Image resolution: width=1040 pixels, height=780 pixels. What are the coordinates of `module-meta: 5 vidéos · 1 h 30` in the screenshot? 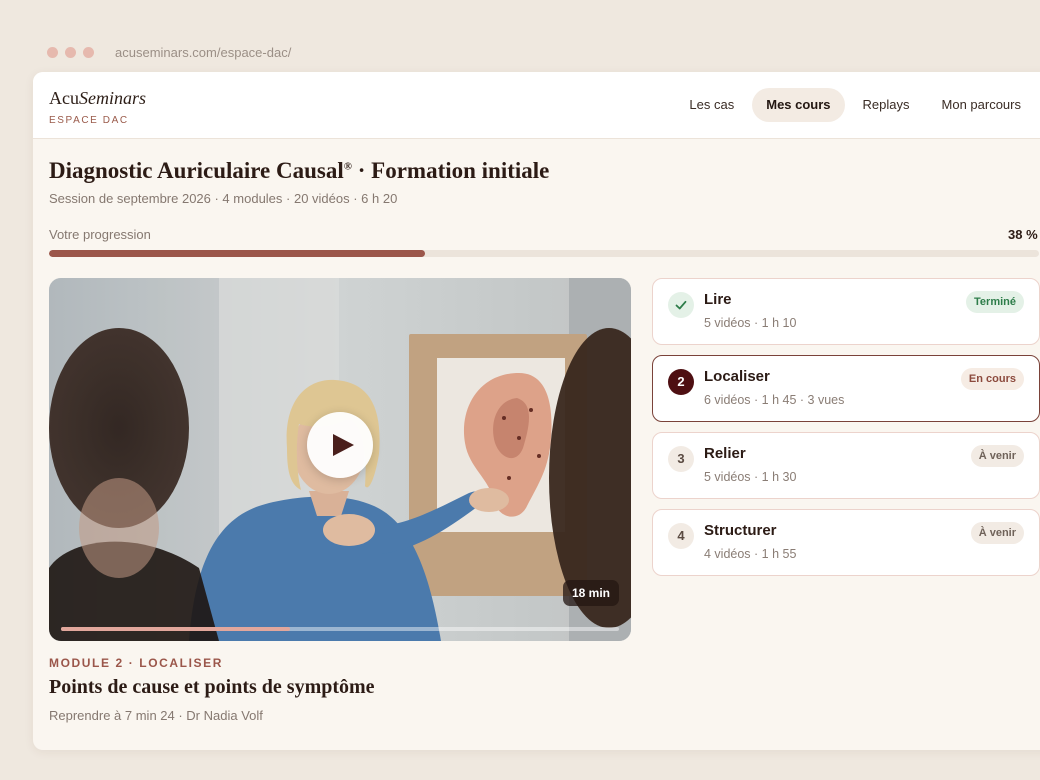 It's located at (750, 477).